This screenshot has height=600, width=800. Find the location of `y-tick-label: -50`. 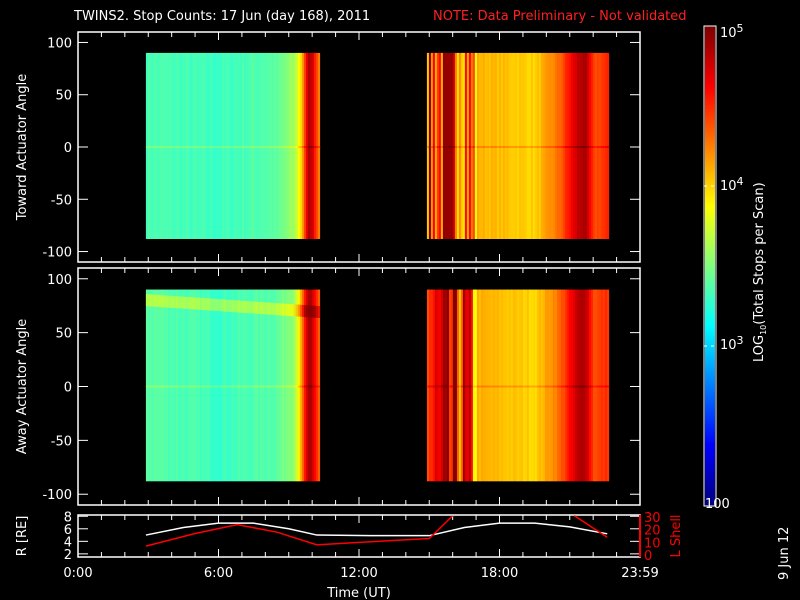

y-tick-label: -50 is located at coordinates (61, 441).